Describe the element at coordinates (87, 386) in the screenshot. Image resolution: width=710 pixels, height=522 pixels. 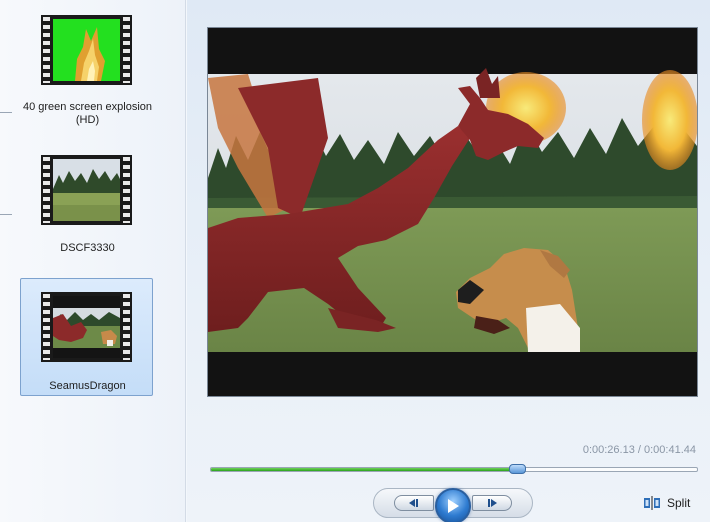
I see `clip-label: SeamusDragon` at that location.